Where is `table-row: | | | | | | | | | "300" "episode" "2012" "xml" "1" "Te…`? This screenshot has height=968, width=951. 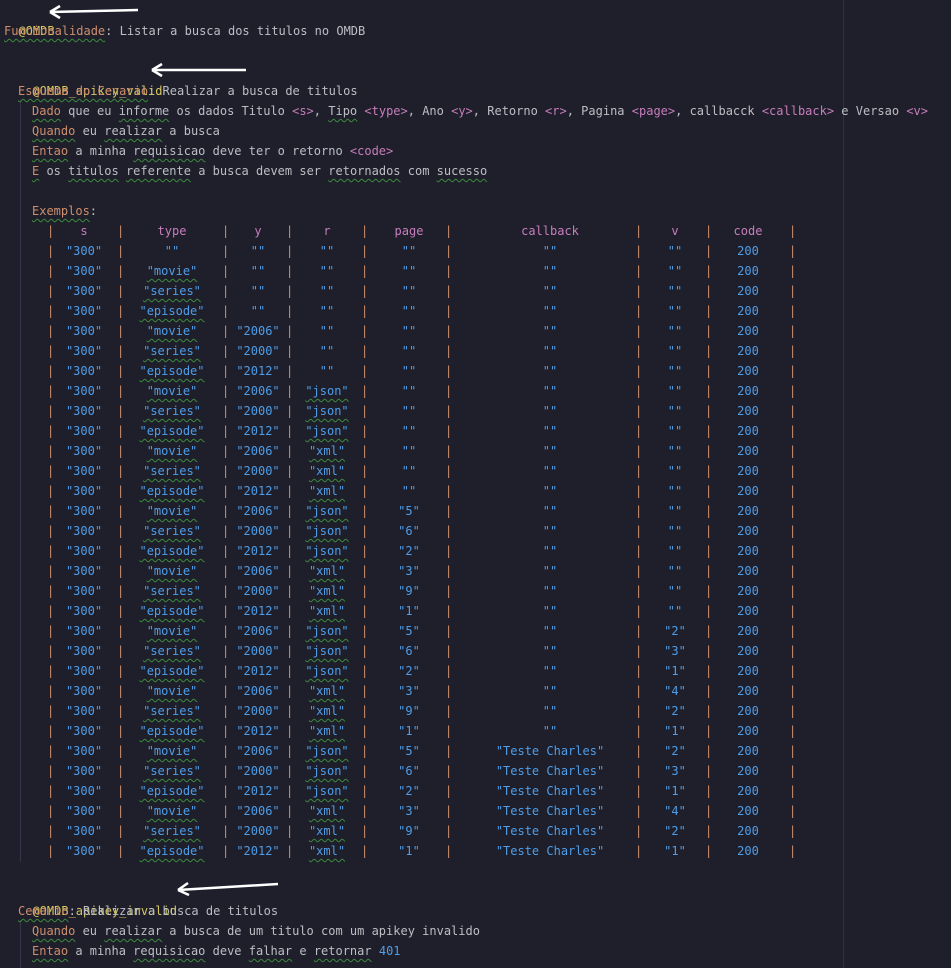
table-row: | | | | | | | | | "300" "episode" "2012" "xml" "1" "Te… is located at coordinates (475, 851).